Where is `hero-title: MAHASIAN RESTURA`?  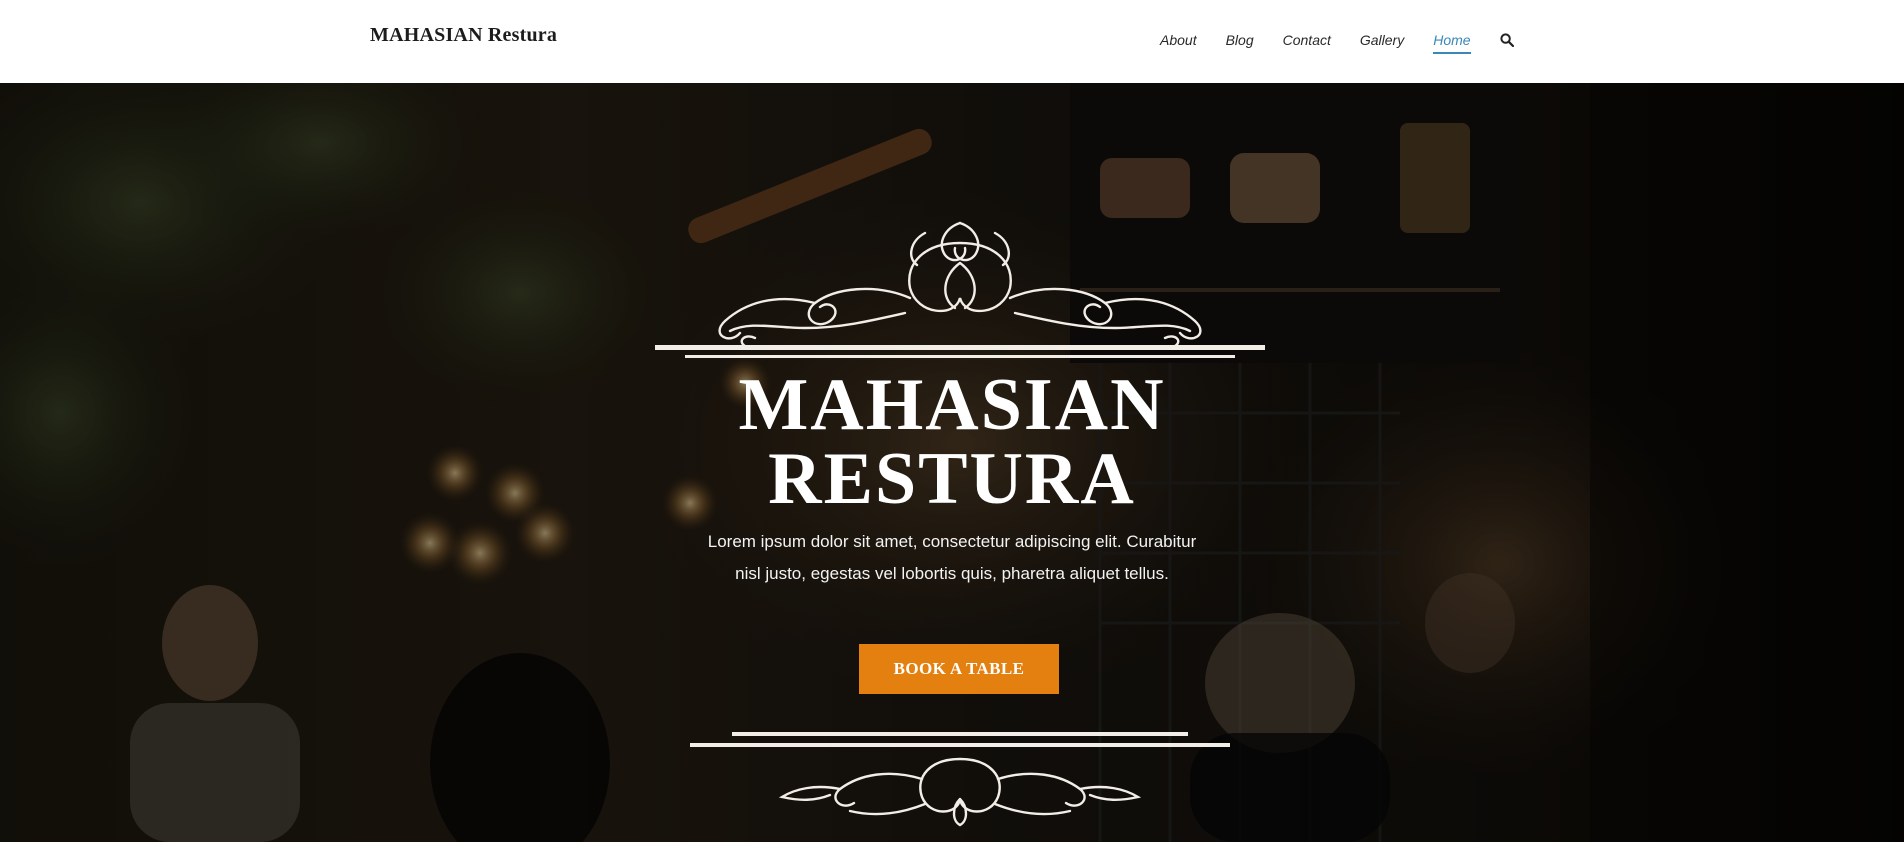
hero-title: MAHASIAN RESTURA is located at coordinates (952, 442).